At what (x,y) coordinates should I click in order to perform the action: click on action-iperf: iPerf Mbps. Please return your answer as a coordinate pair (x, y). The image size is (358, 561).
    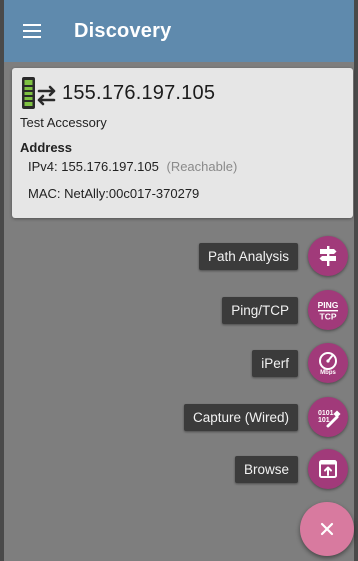
    Looking at the image, I should click on (300, 363).